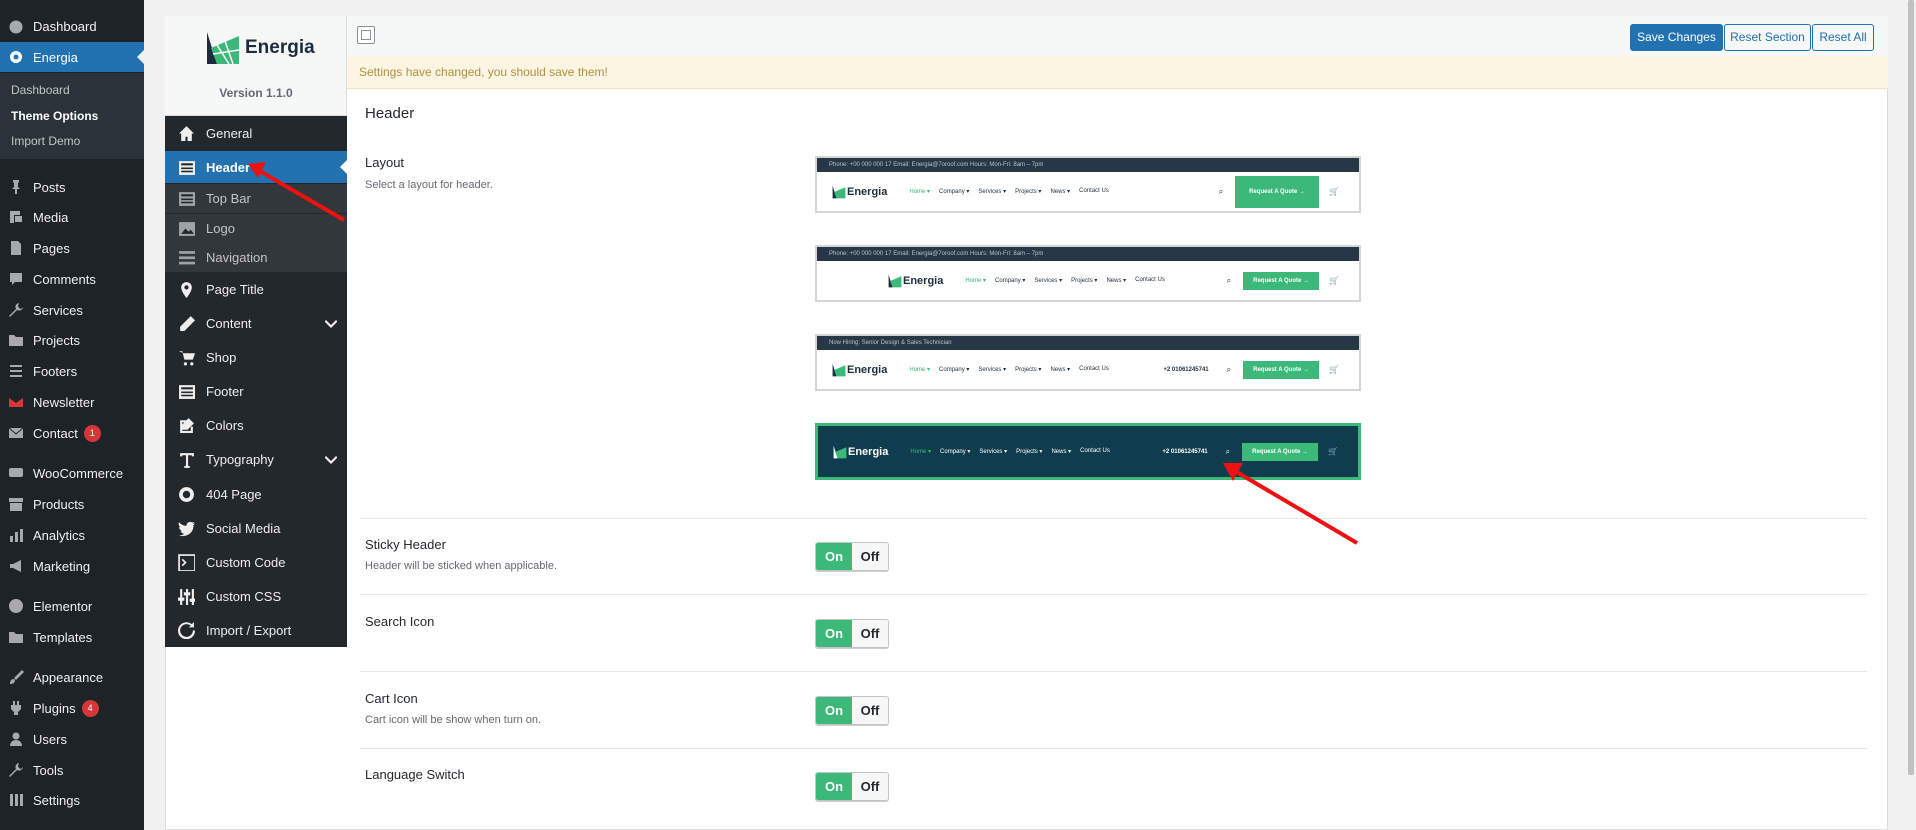 Image resolution: width=1916 pixels, height=830 pixels. Describe the element at coordinates (256, 133) in the screenshot. I see `options-menu-general: General` at that location.